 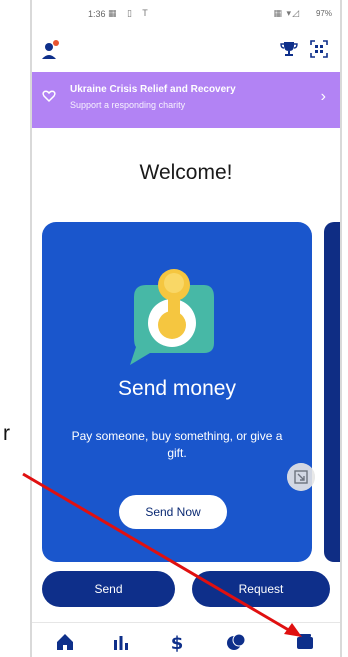 What do you see at coordinates (172, 317) in the screenshot?
I see `speech-bubble-coin-icon` at bounding box center [172, 317].